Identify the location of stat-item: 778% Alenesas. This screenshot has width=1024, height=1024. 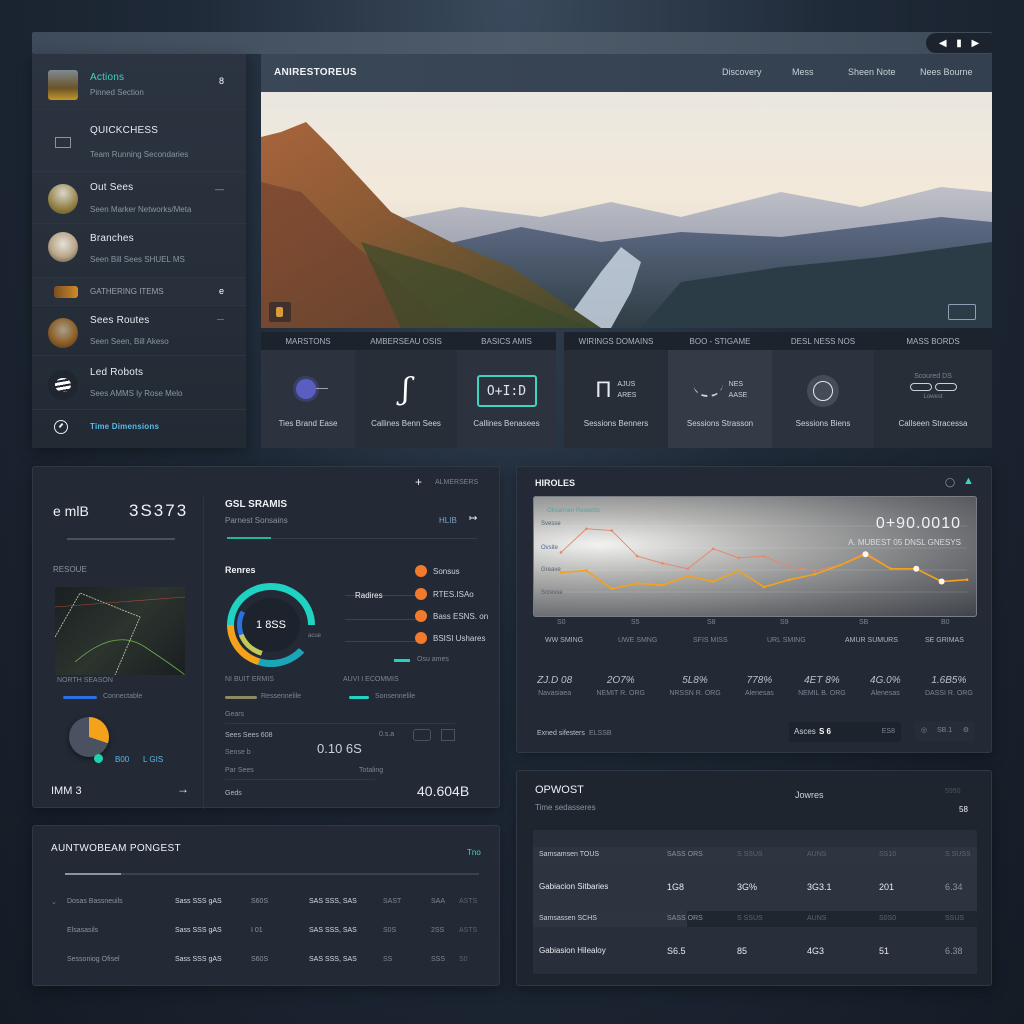
(759, 686).